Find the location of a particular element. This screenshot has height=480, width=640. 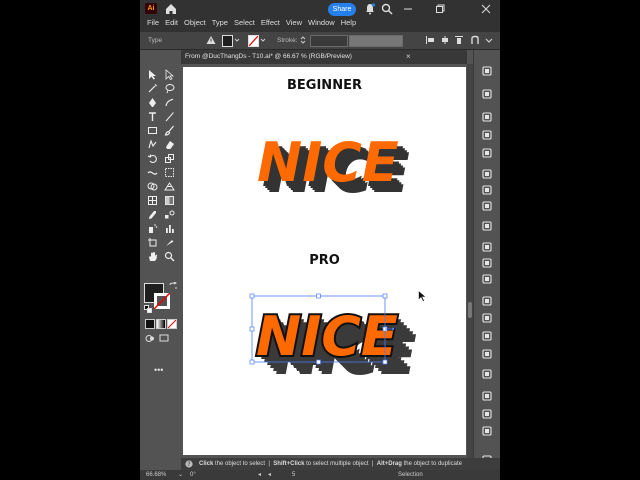

transparency-icon is located at coordinates (487, 226).